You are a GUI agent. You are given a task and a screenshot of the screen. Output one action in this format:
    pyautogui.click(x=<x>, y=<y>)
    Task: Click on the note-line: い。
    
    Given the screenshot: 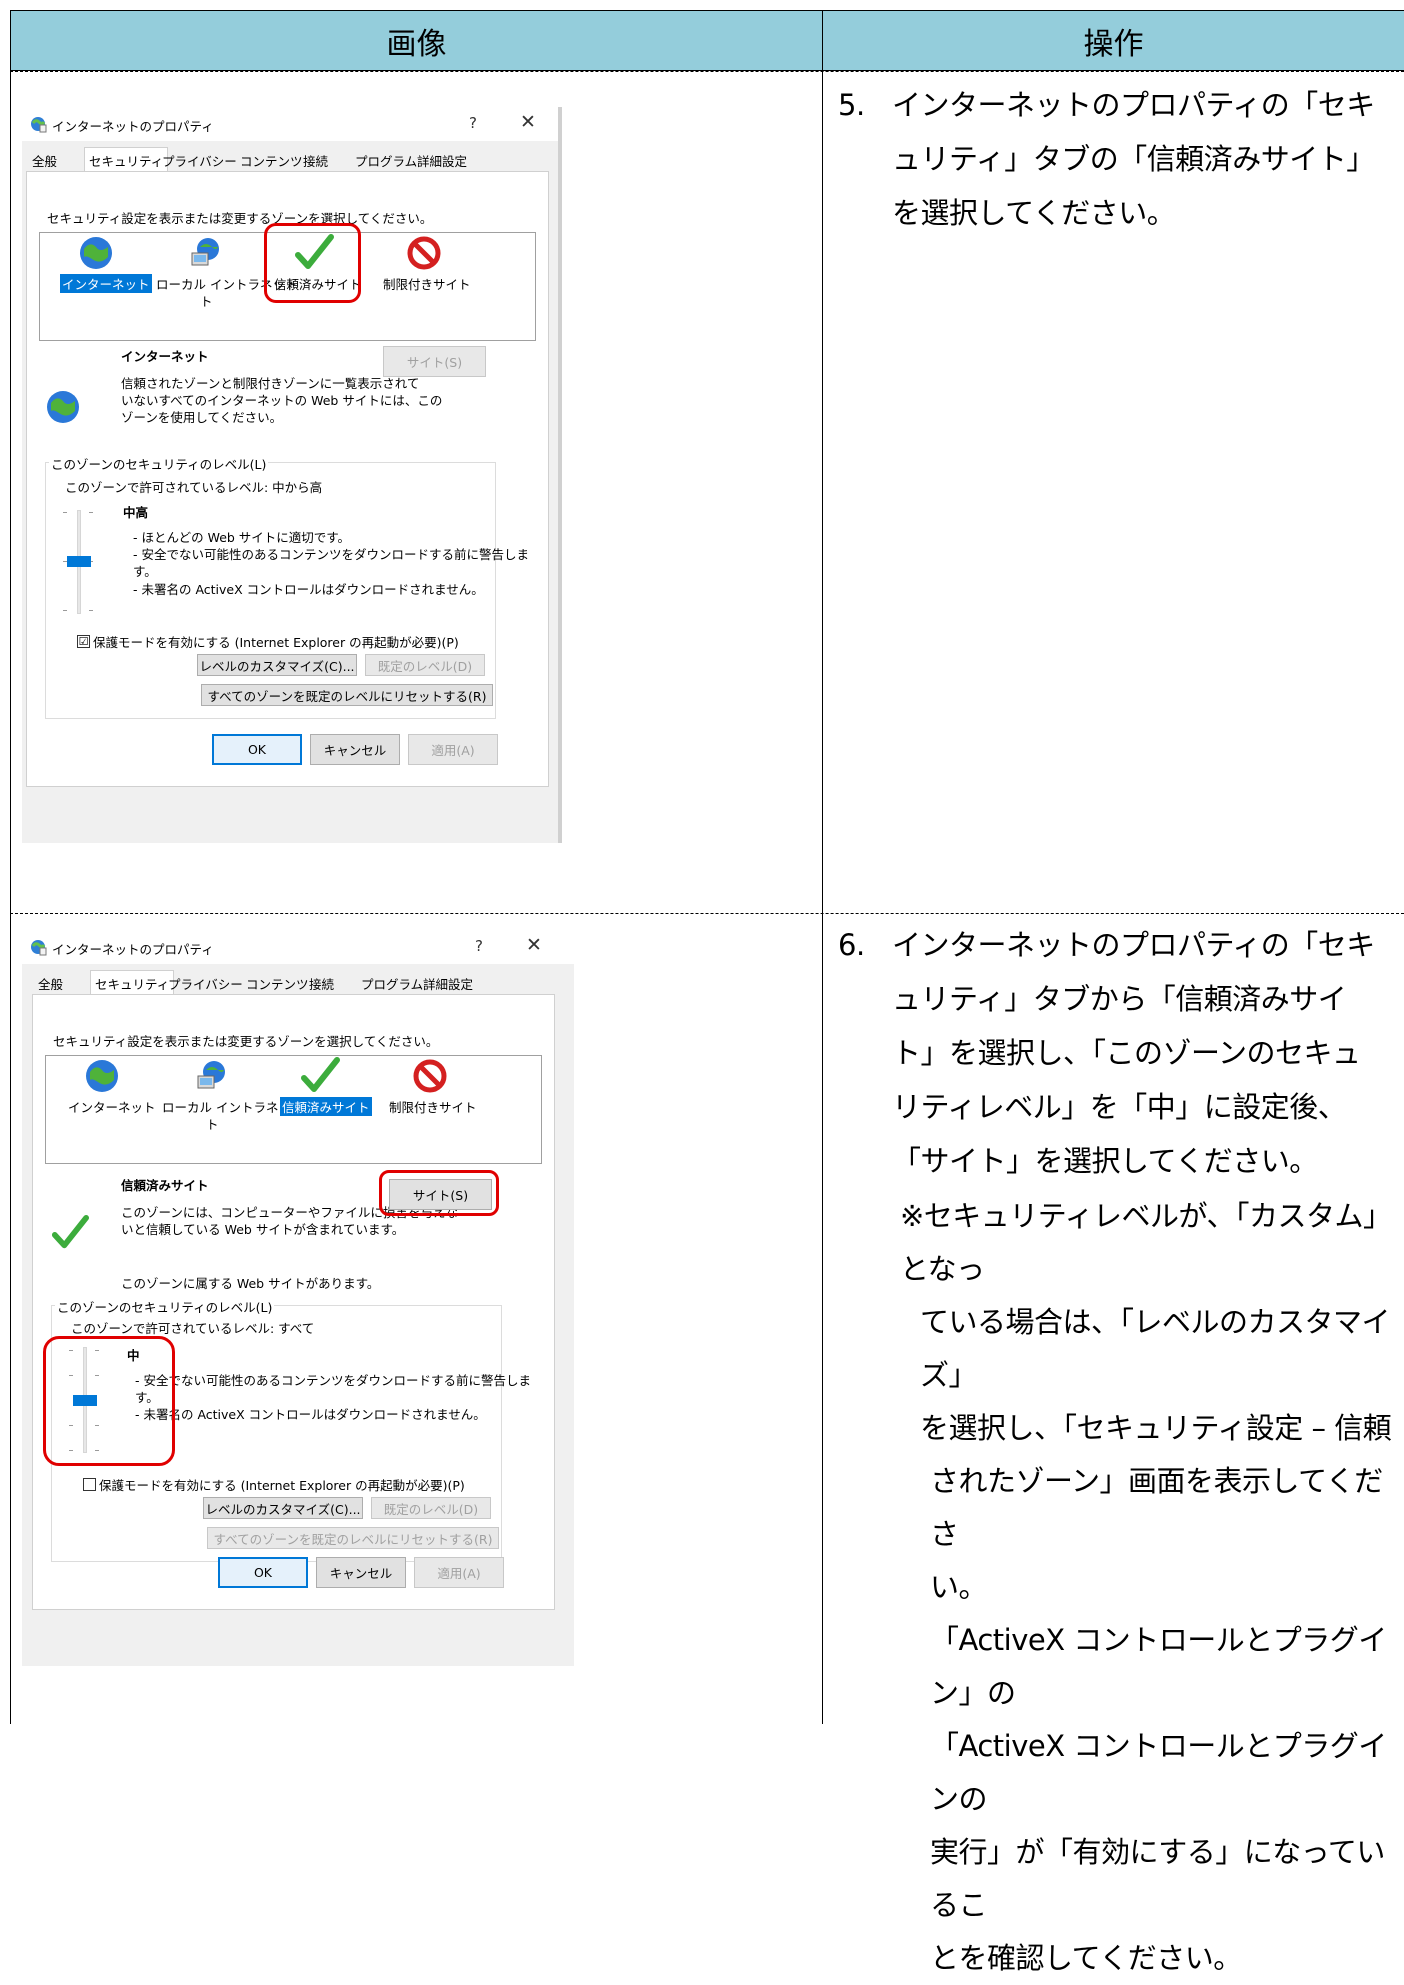 What is the action you would take?
    pyautogui.click(x=959, y=1587)
    